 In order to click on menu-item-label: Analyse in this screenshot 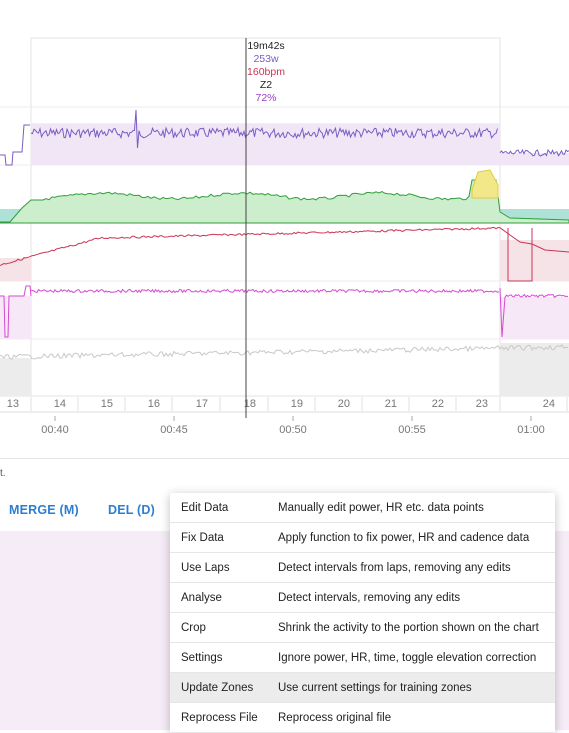, I will do `click(201, 597)`.